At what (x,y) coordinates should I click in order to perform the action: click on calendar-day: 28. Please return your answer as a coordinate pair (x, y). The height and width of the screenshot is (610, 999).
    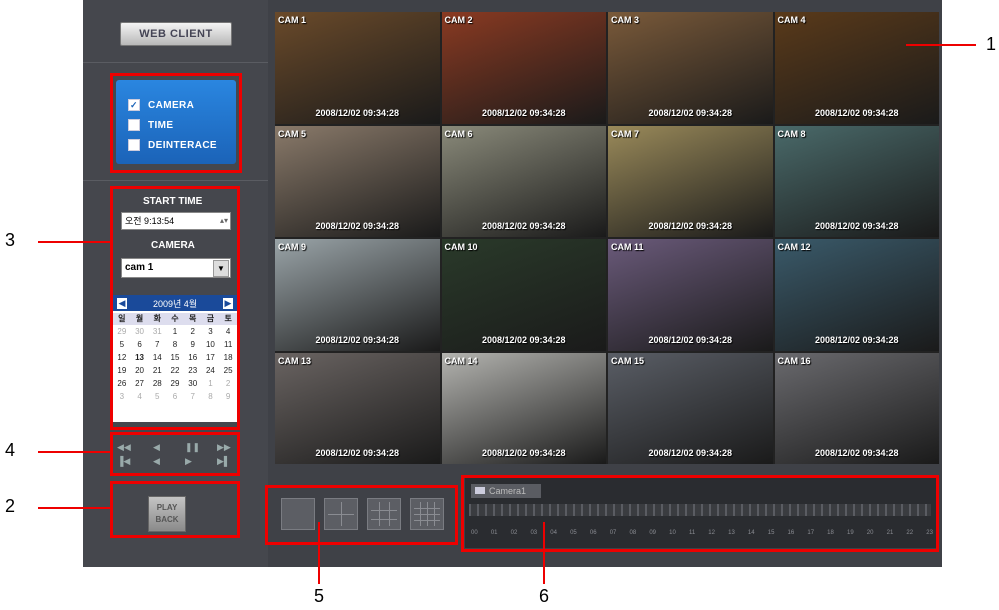
    Looking at the image, I should click on (157, 384).